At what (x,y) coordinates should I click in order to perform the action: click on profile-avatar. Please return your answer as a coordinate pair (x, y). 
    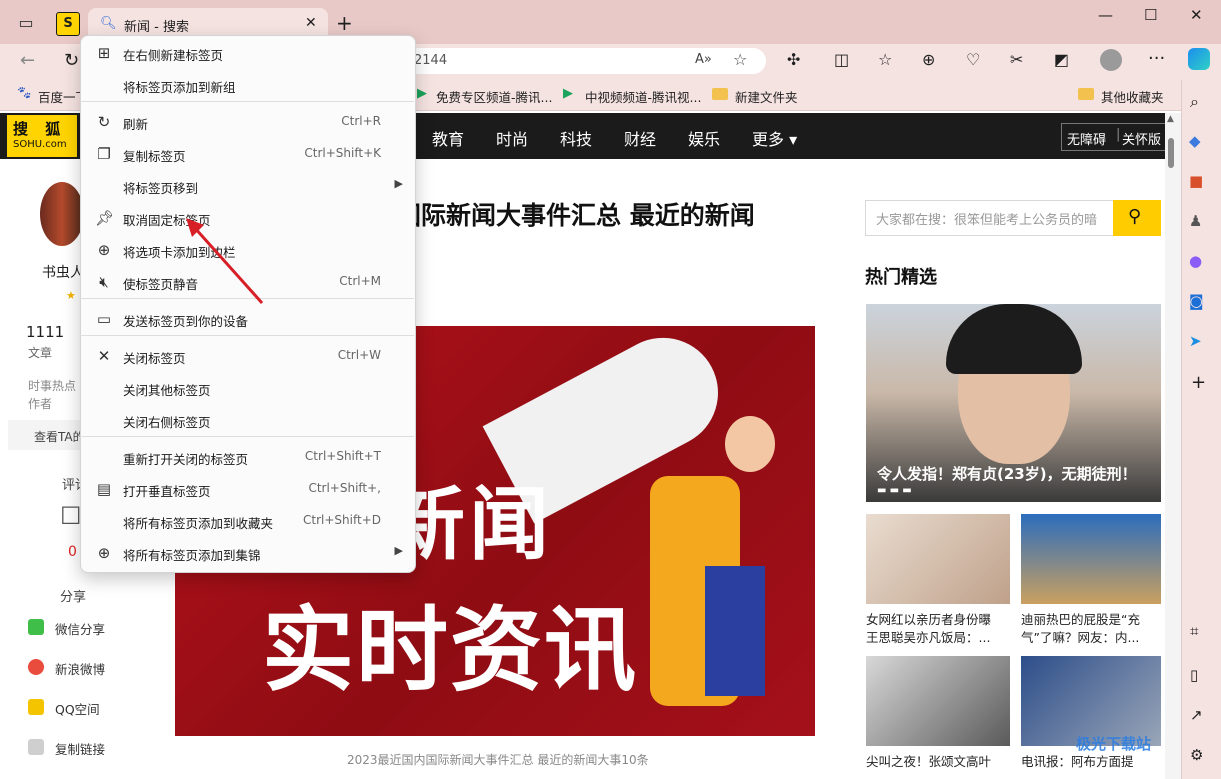
    Looking at the image, I should click on (1111, 60).